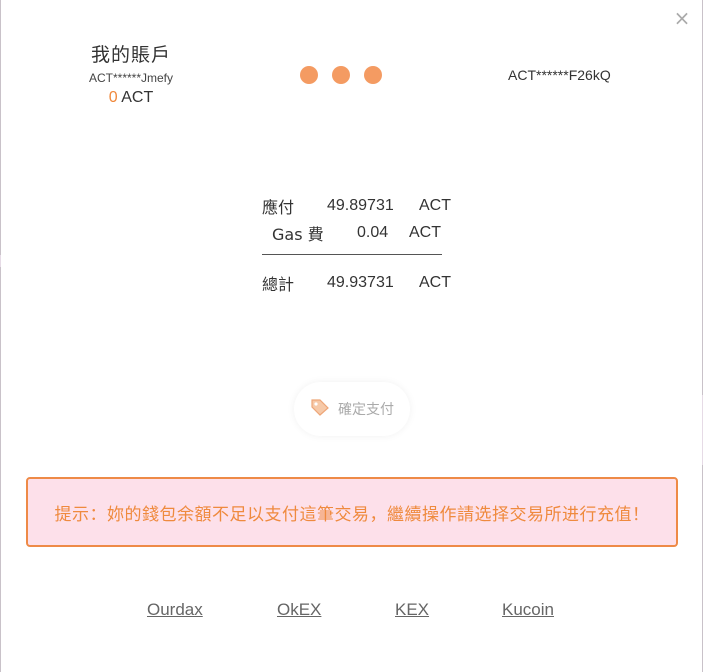 The image size is (703, 672). I want to click on balance-unit: ACT, so click(137, 97).